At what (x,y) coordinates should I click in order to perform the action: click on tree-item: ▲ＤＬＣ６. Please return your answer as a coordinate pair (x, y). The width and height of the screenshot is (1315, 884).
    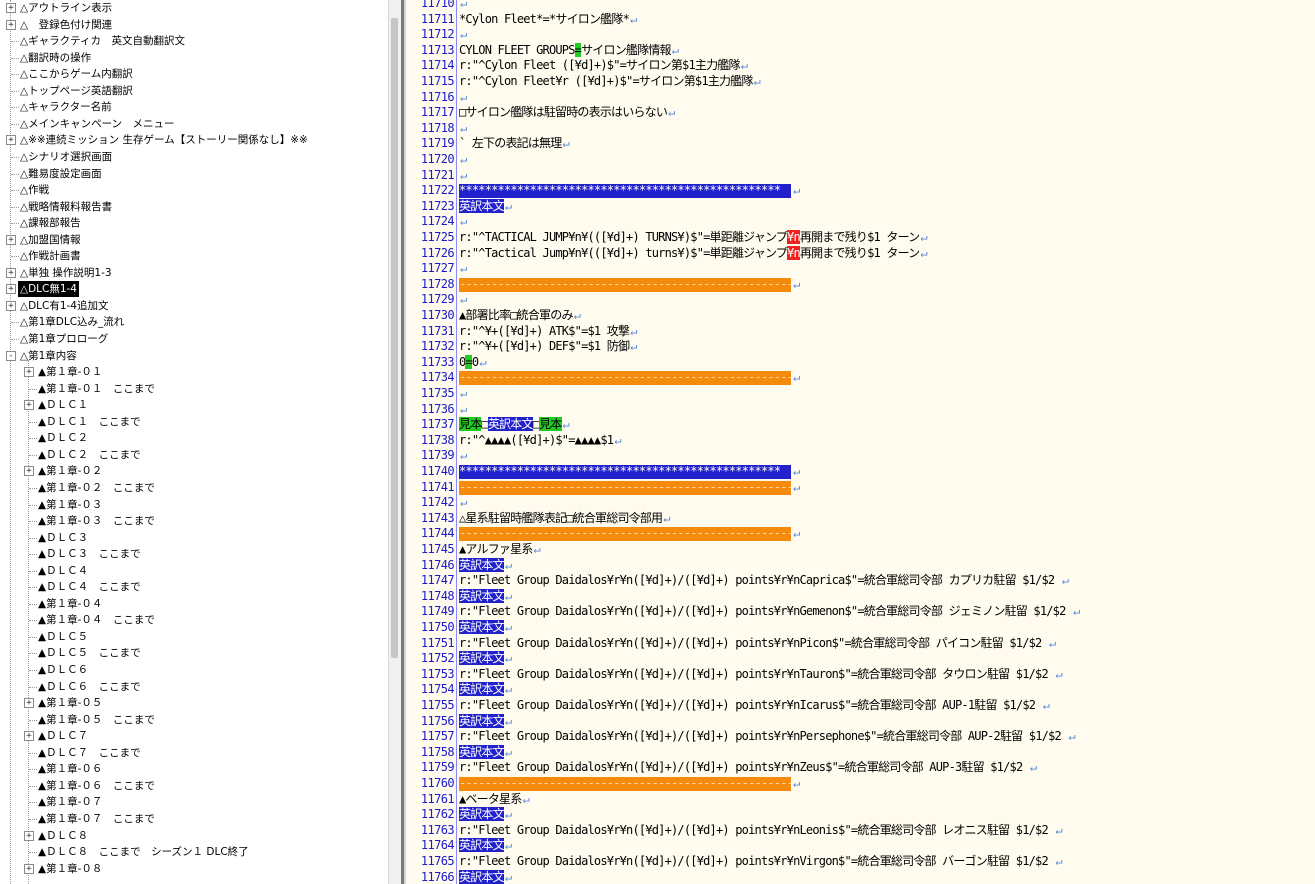
    Looking at the image, I should click on (194, 670).